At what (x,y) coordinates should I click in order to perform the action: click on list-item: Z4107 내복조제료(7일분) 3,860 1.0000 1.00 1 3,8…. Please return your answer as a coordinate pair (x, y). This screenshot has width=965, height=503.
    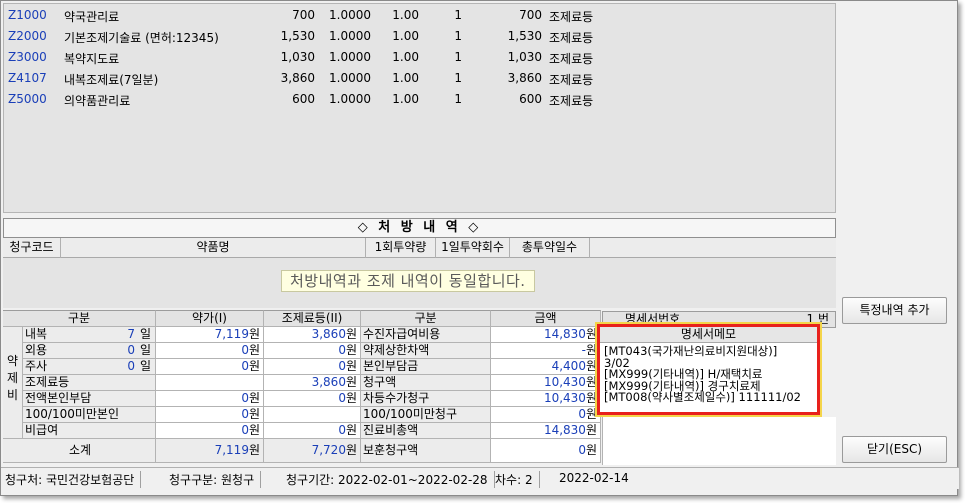
    Looking at the image, I should click on (420, 79).